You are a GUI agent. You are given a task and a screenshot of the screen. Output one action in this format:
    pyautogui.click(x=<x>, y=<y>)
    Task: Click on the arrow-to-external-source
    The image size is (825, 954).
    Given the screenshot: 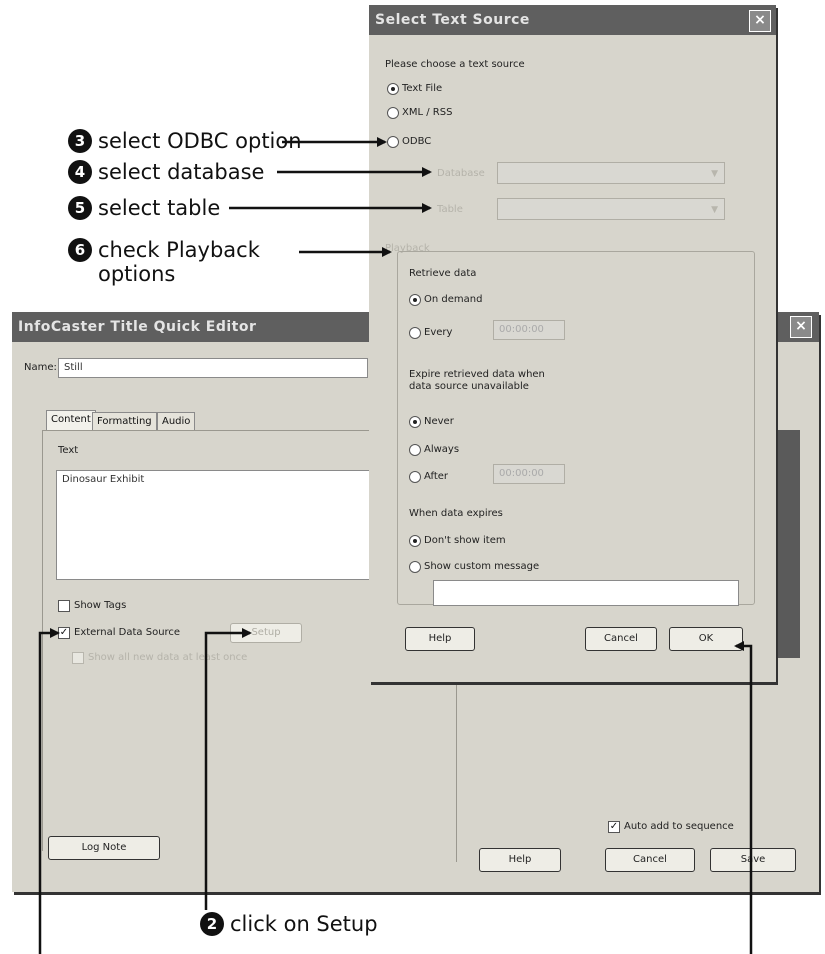 What is the action you would take?
    pyautogui.click(x=49, y=791)
    